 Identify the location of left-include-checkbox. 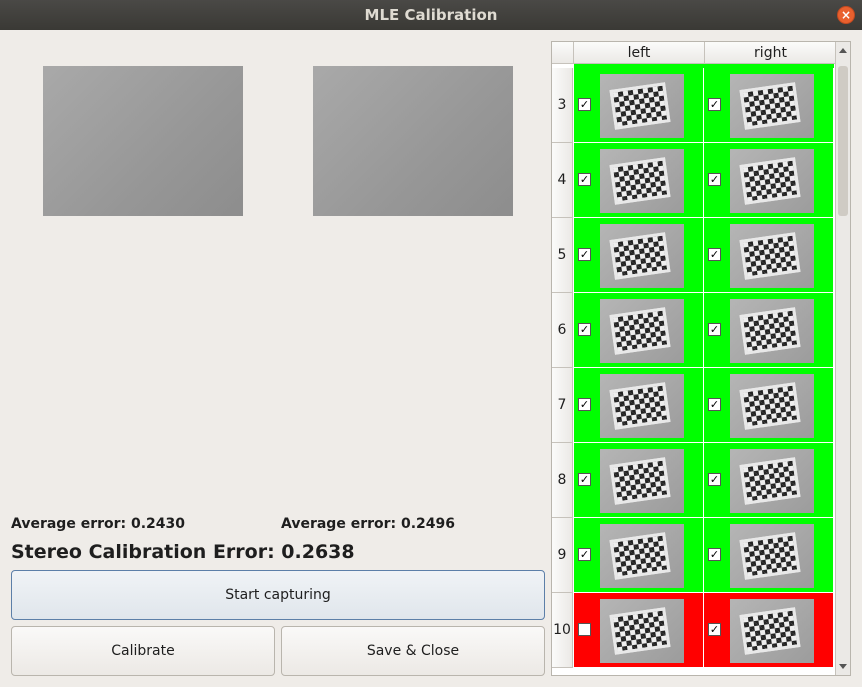
(584, 629).